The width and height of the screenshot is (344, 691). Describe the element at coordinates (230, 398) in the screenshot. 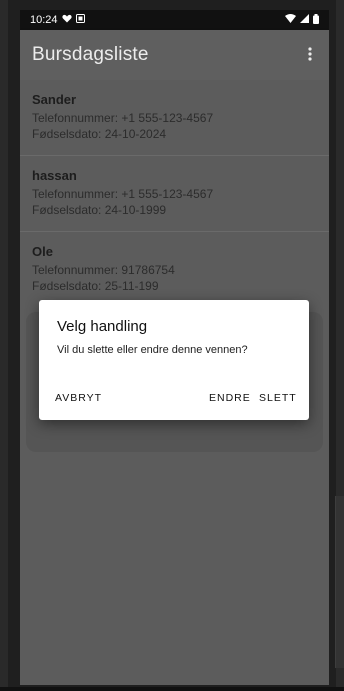

I see `edit-button: ENDRE` at that location.